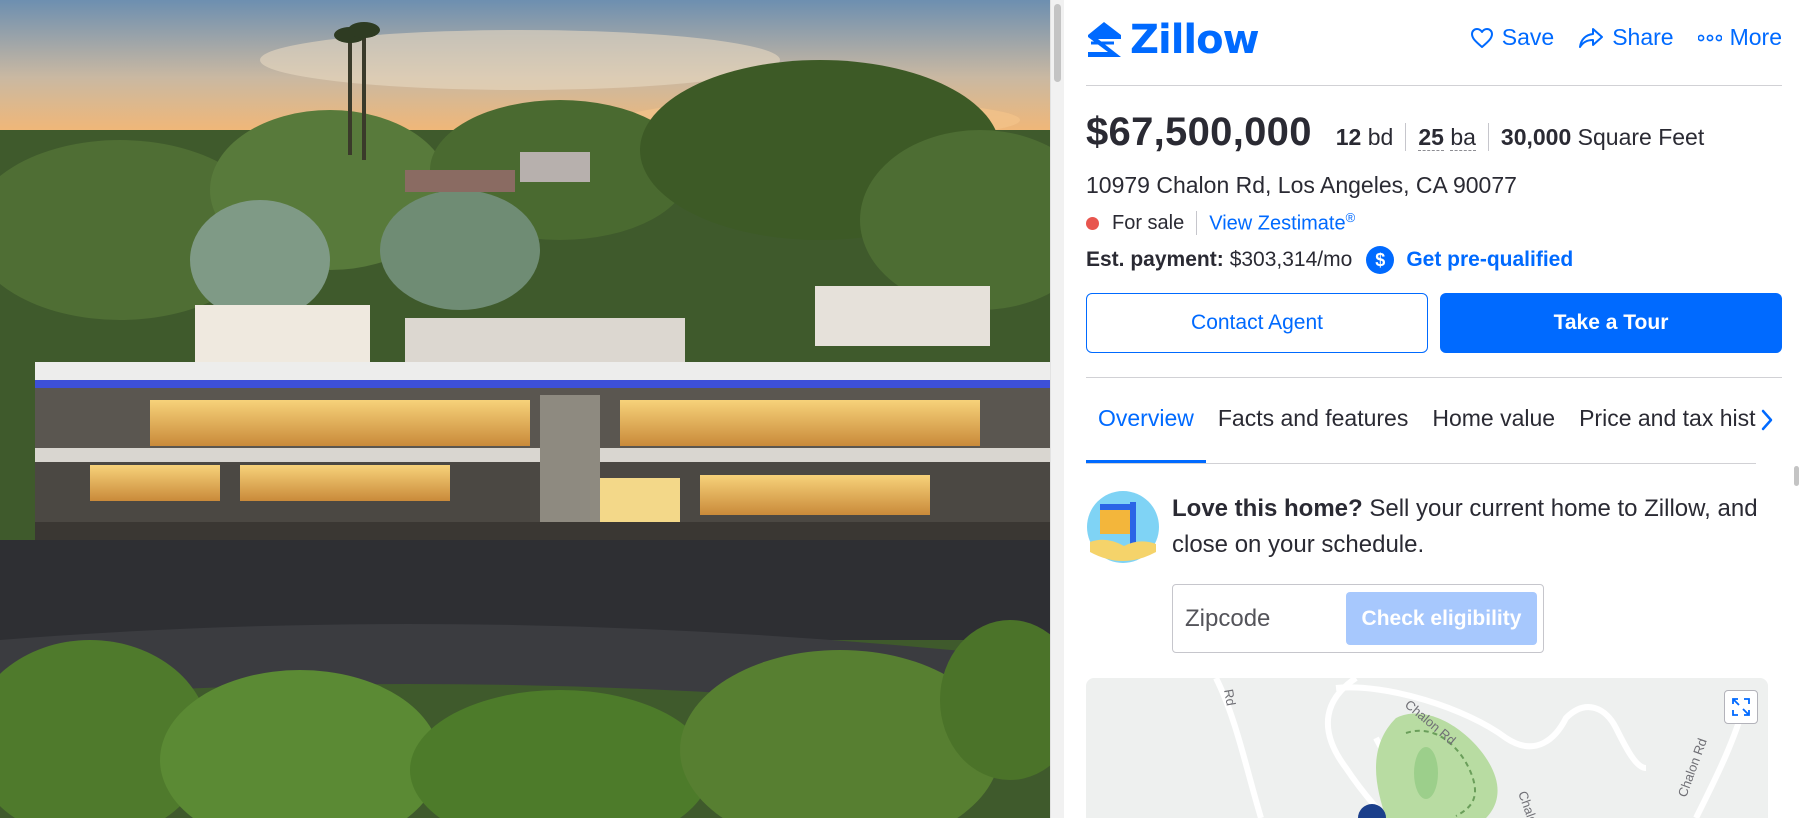 This screenshot has width=1800, height=818. Describe the element at coordinates (1380, 260) in the screenshot. I see `dollar-icon: $` at that location.